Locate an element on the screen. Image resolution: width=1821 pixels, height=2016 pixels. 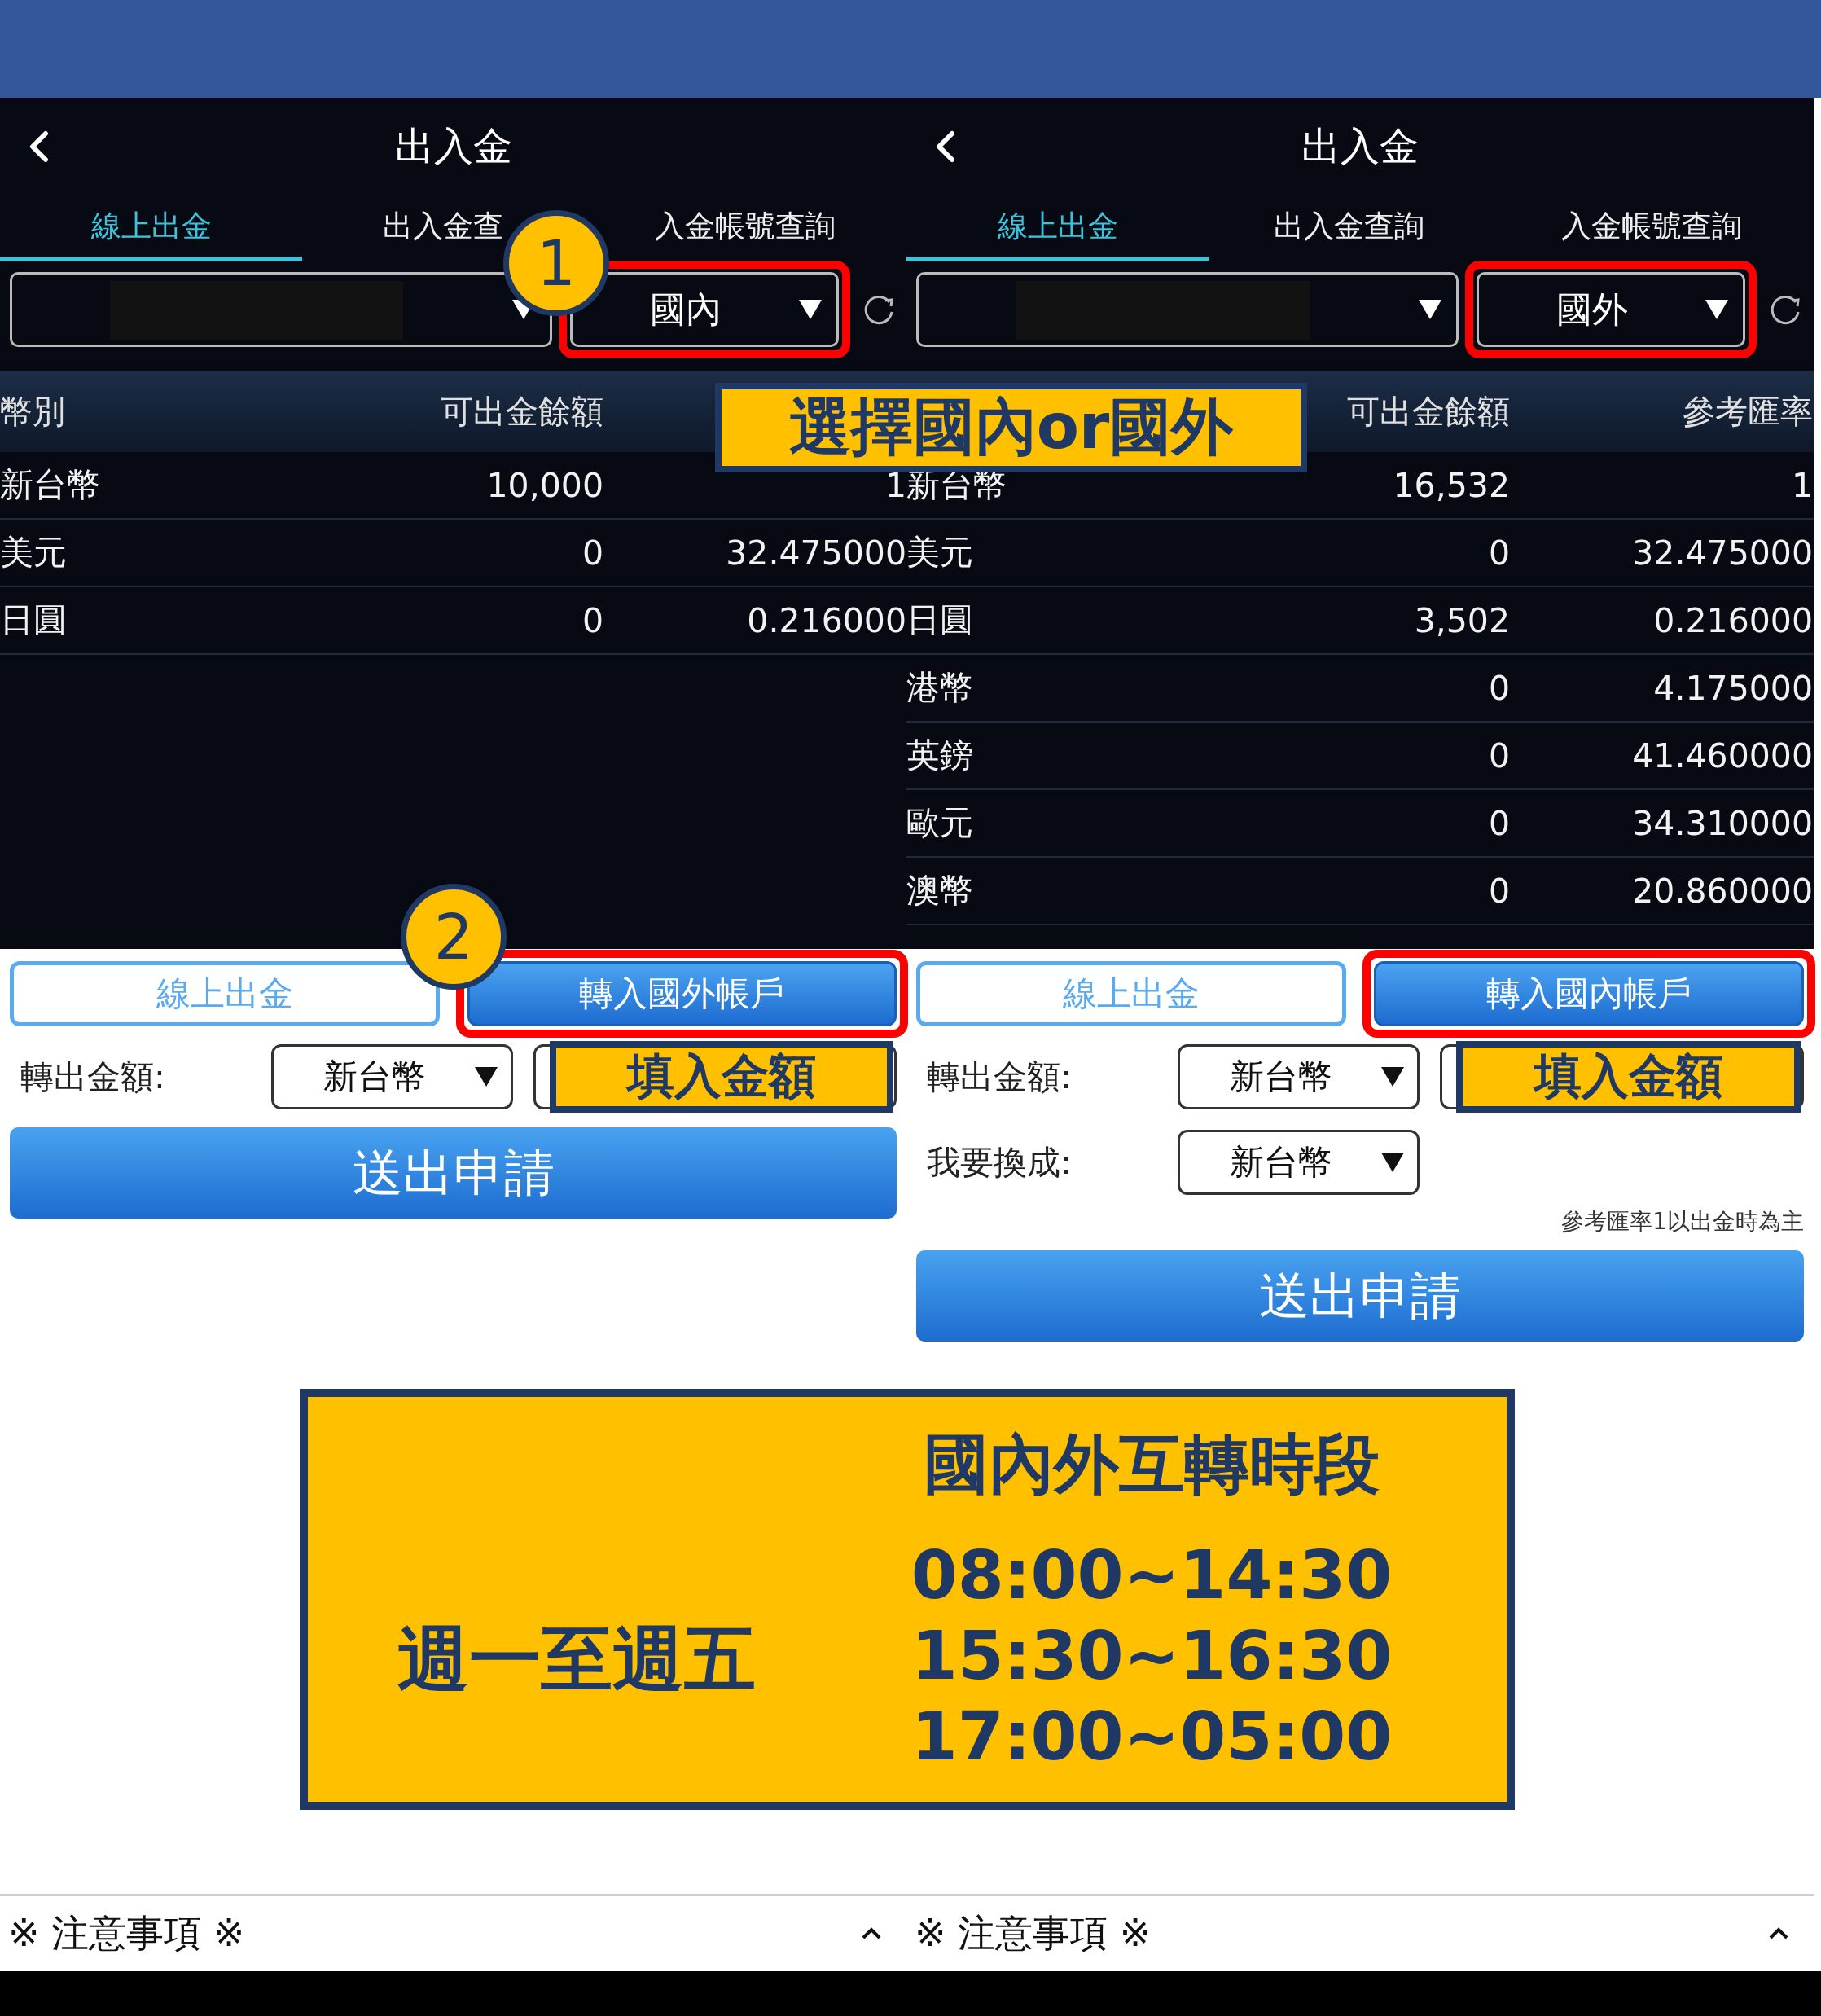
account-dropdown is located at coordinates (1187, 309).